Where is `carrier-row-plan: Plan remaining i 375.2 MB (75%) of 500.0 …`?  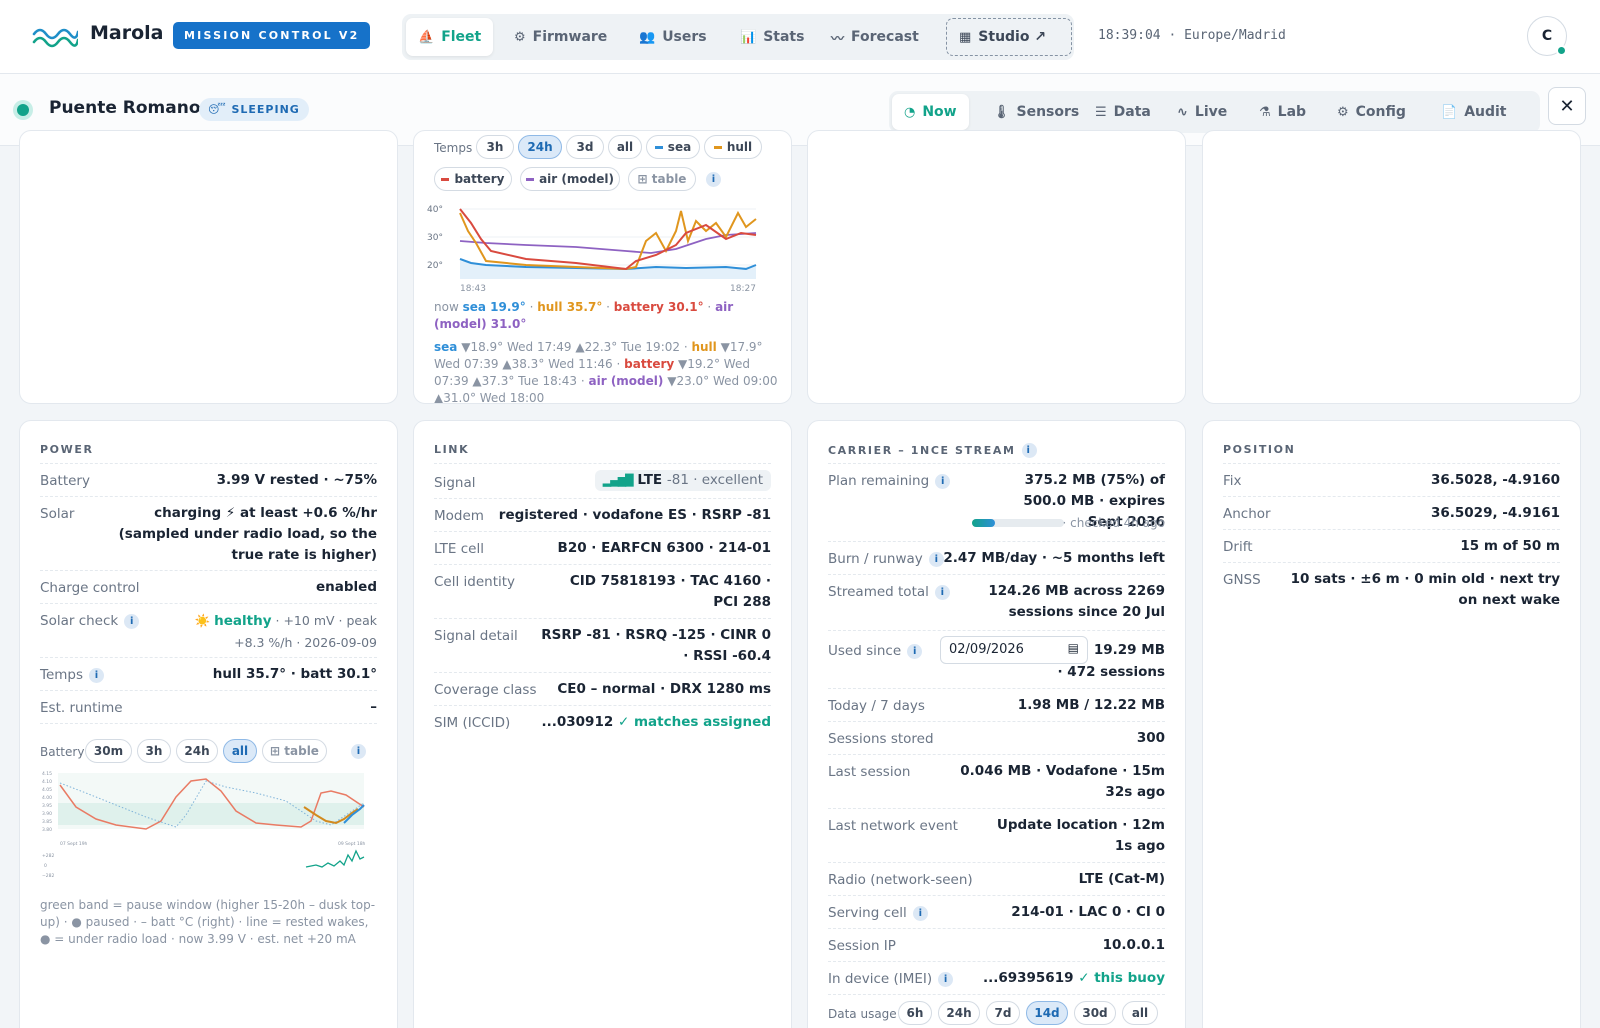 carrier-row-plan: Plan remaining i 375.2 MB (75%) of 500.0 … is located at coordinates (996, 502).